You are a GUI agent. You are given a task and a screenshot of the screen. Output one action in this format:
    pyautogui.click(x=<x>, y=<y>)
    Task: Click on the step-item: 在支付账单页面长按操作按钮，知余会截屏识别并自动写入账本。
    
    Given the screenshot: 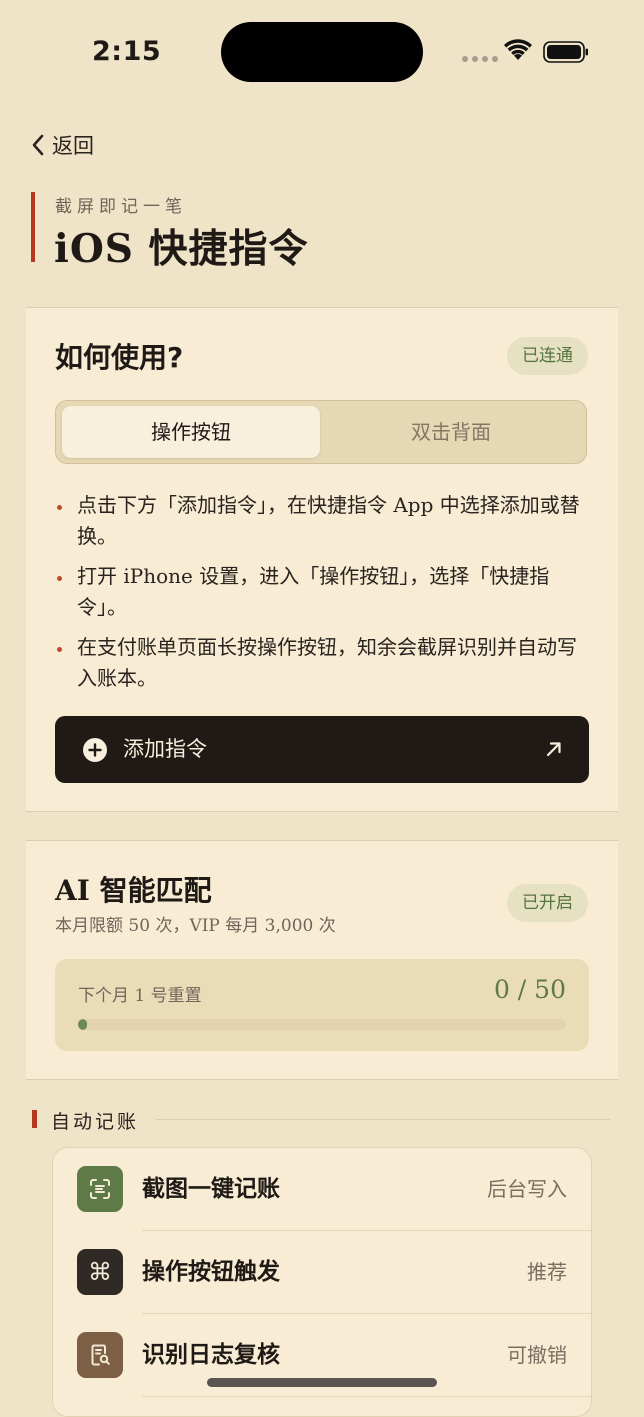 What is the action you would take?
    pyautogui.click(x=322, y=663)
    